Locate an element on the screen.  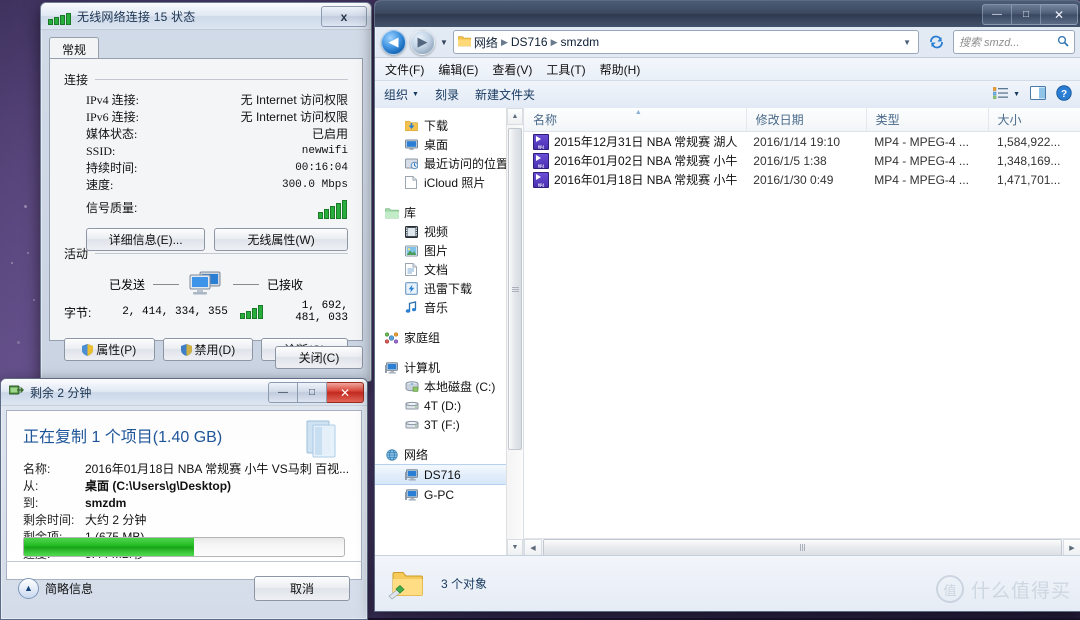
sidebar-item-3T-(F:): 3T (F:) is located at coordinates (449, 424).